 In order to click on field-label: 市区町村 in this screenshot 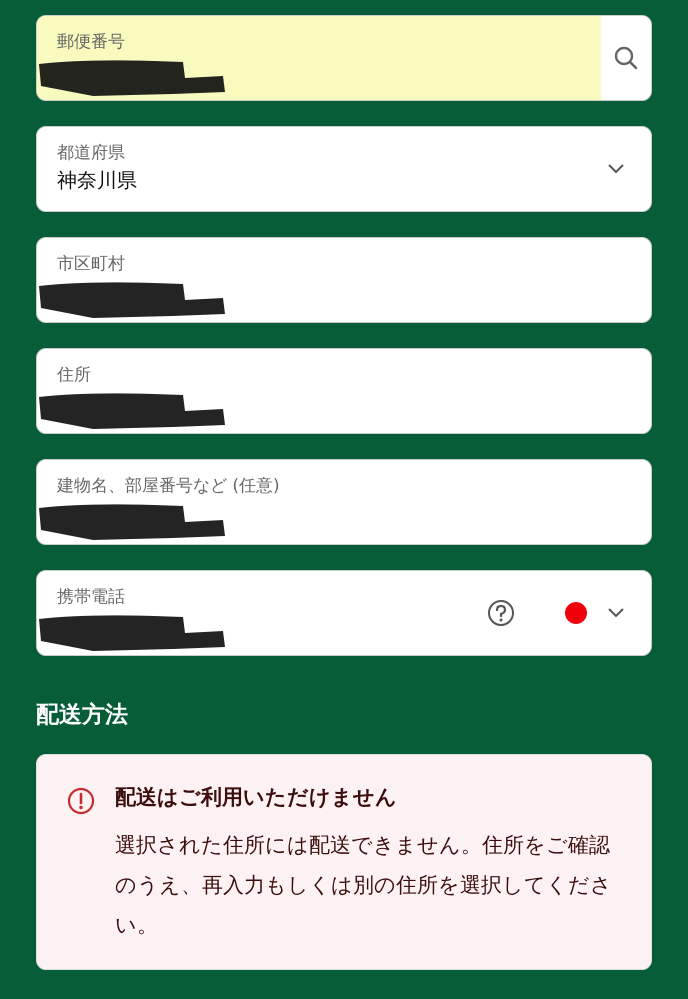, I will do `click(91, 264)`.